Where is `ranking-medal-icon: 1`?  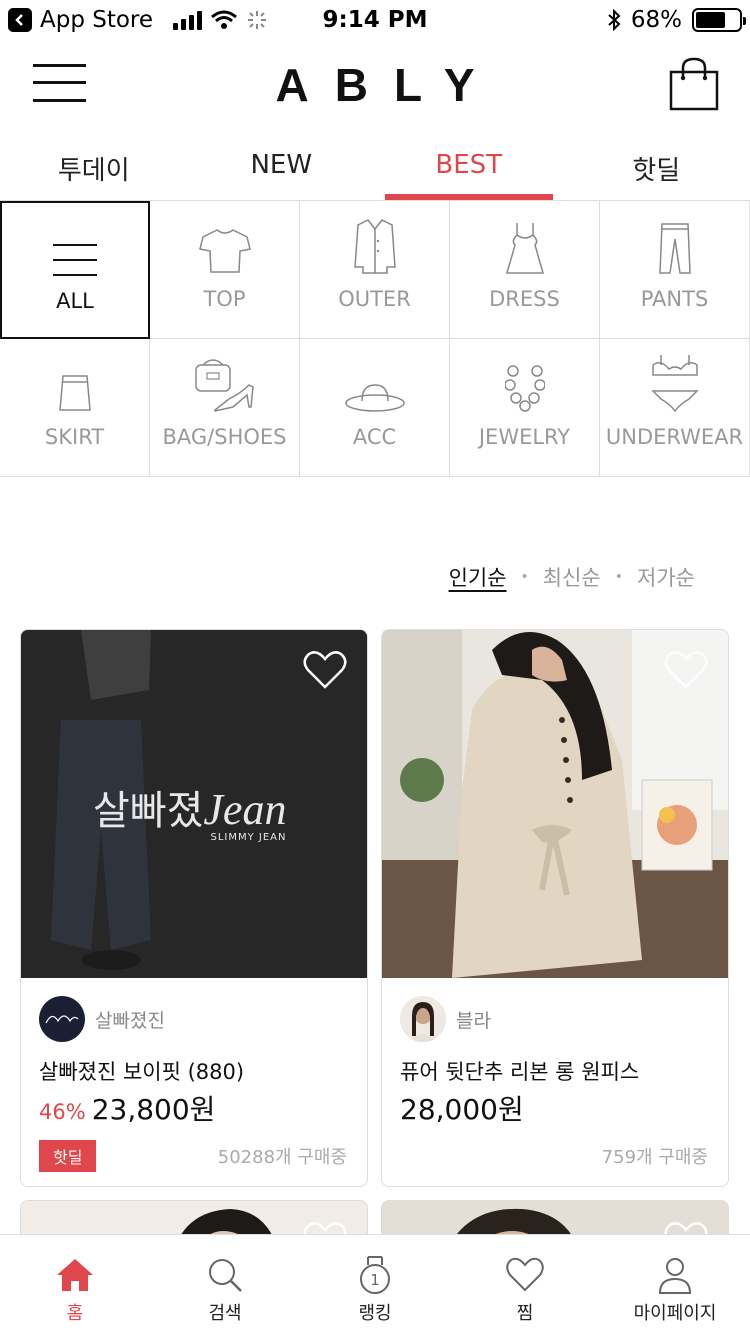
ranking-medal-icon: 1 is located at coordinates (375, 1275).